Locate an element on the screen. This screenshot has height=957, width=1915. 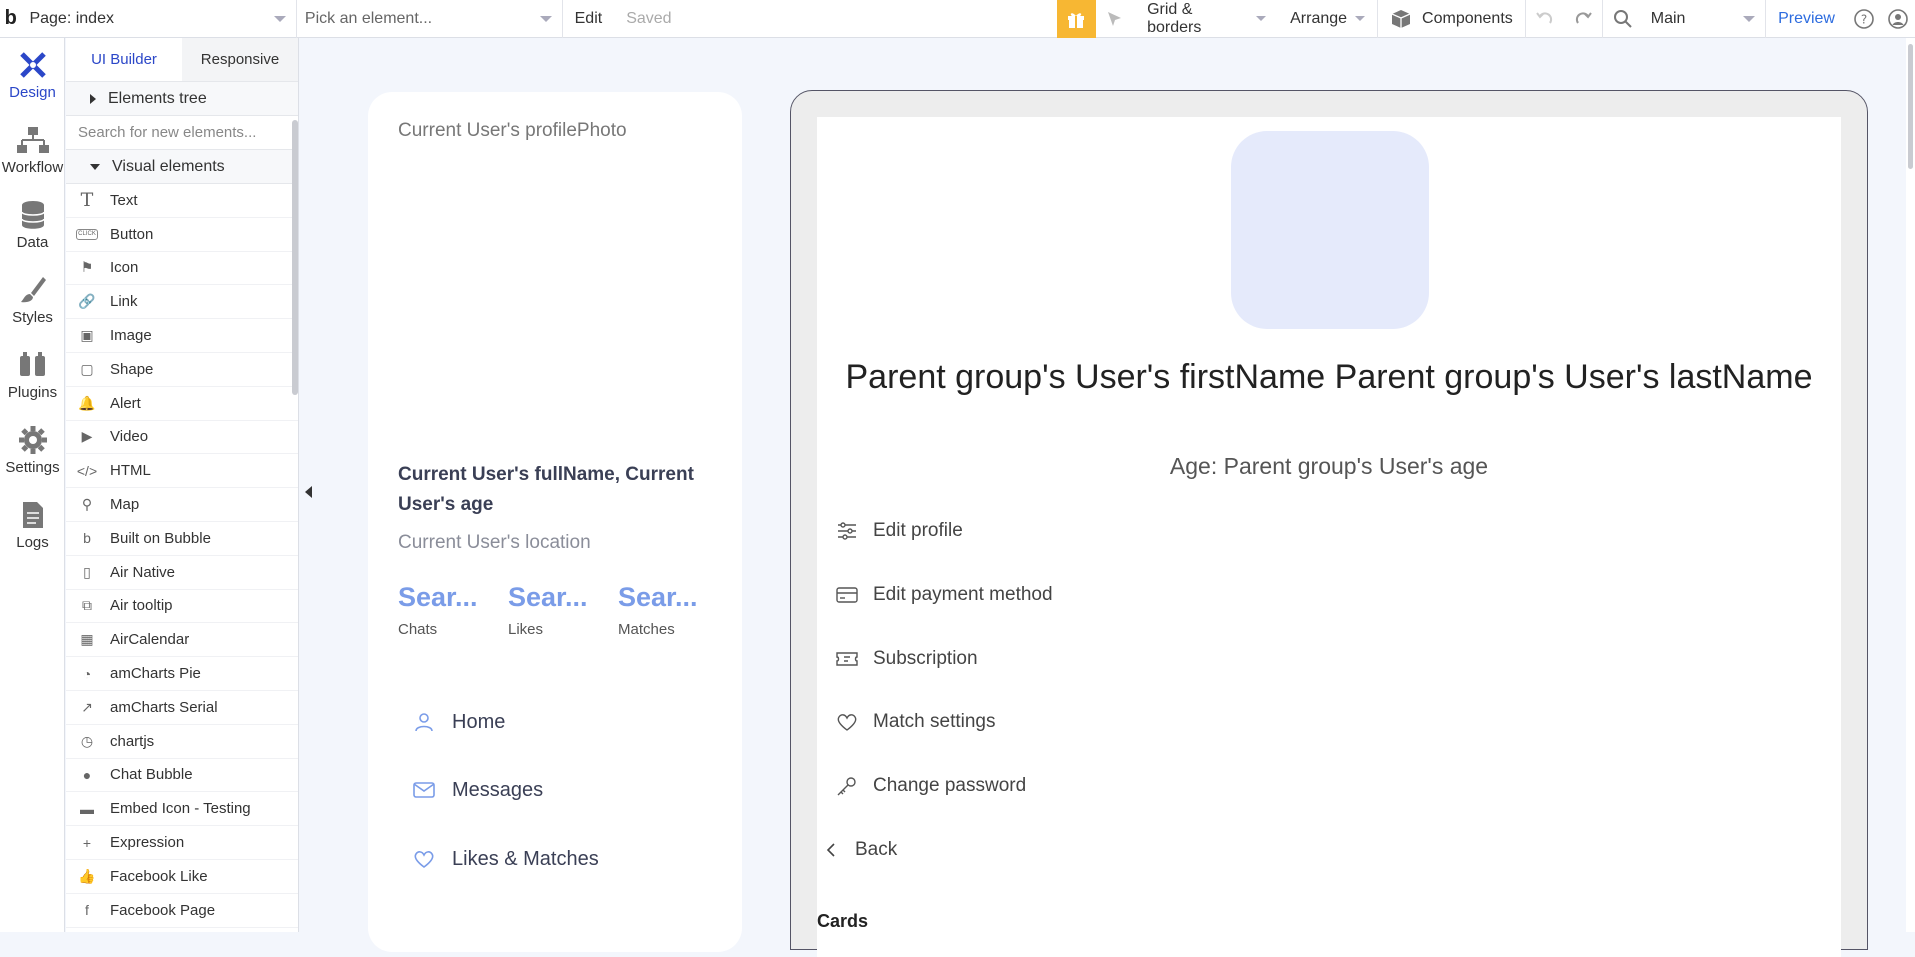
element-type-icon: ● is located at coordinates (87, 774).